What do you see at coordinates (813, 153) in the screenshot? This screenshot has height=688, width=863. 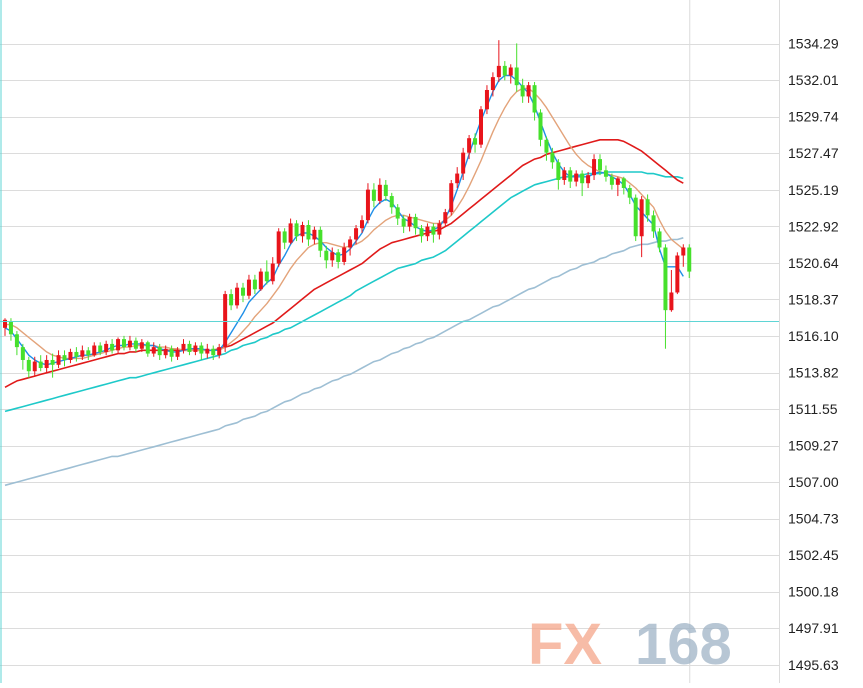 I see `y-tick-label: 1527.47` at bounding box center [813, 153].